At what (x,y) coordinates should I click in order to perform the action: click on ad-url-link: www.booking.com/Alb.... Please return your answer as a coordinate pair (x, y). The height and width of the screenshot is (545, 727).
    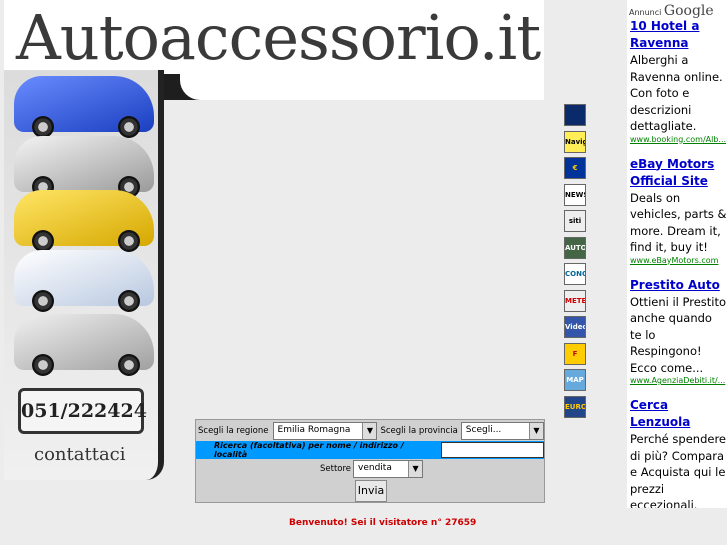
    Looking at the image, I should click on (678, 139).